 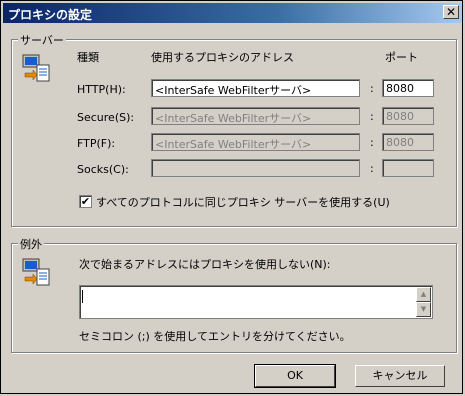 I want to click on exceptions-hint: セミコロン (;) を使用してエントリを分けてください。, so click(x=215, y=336).